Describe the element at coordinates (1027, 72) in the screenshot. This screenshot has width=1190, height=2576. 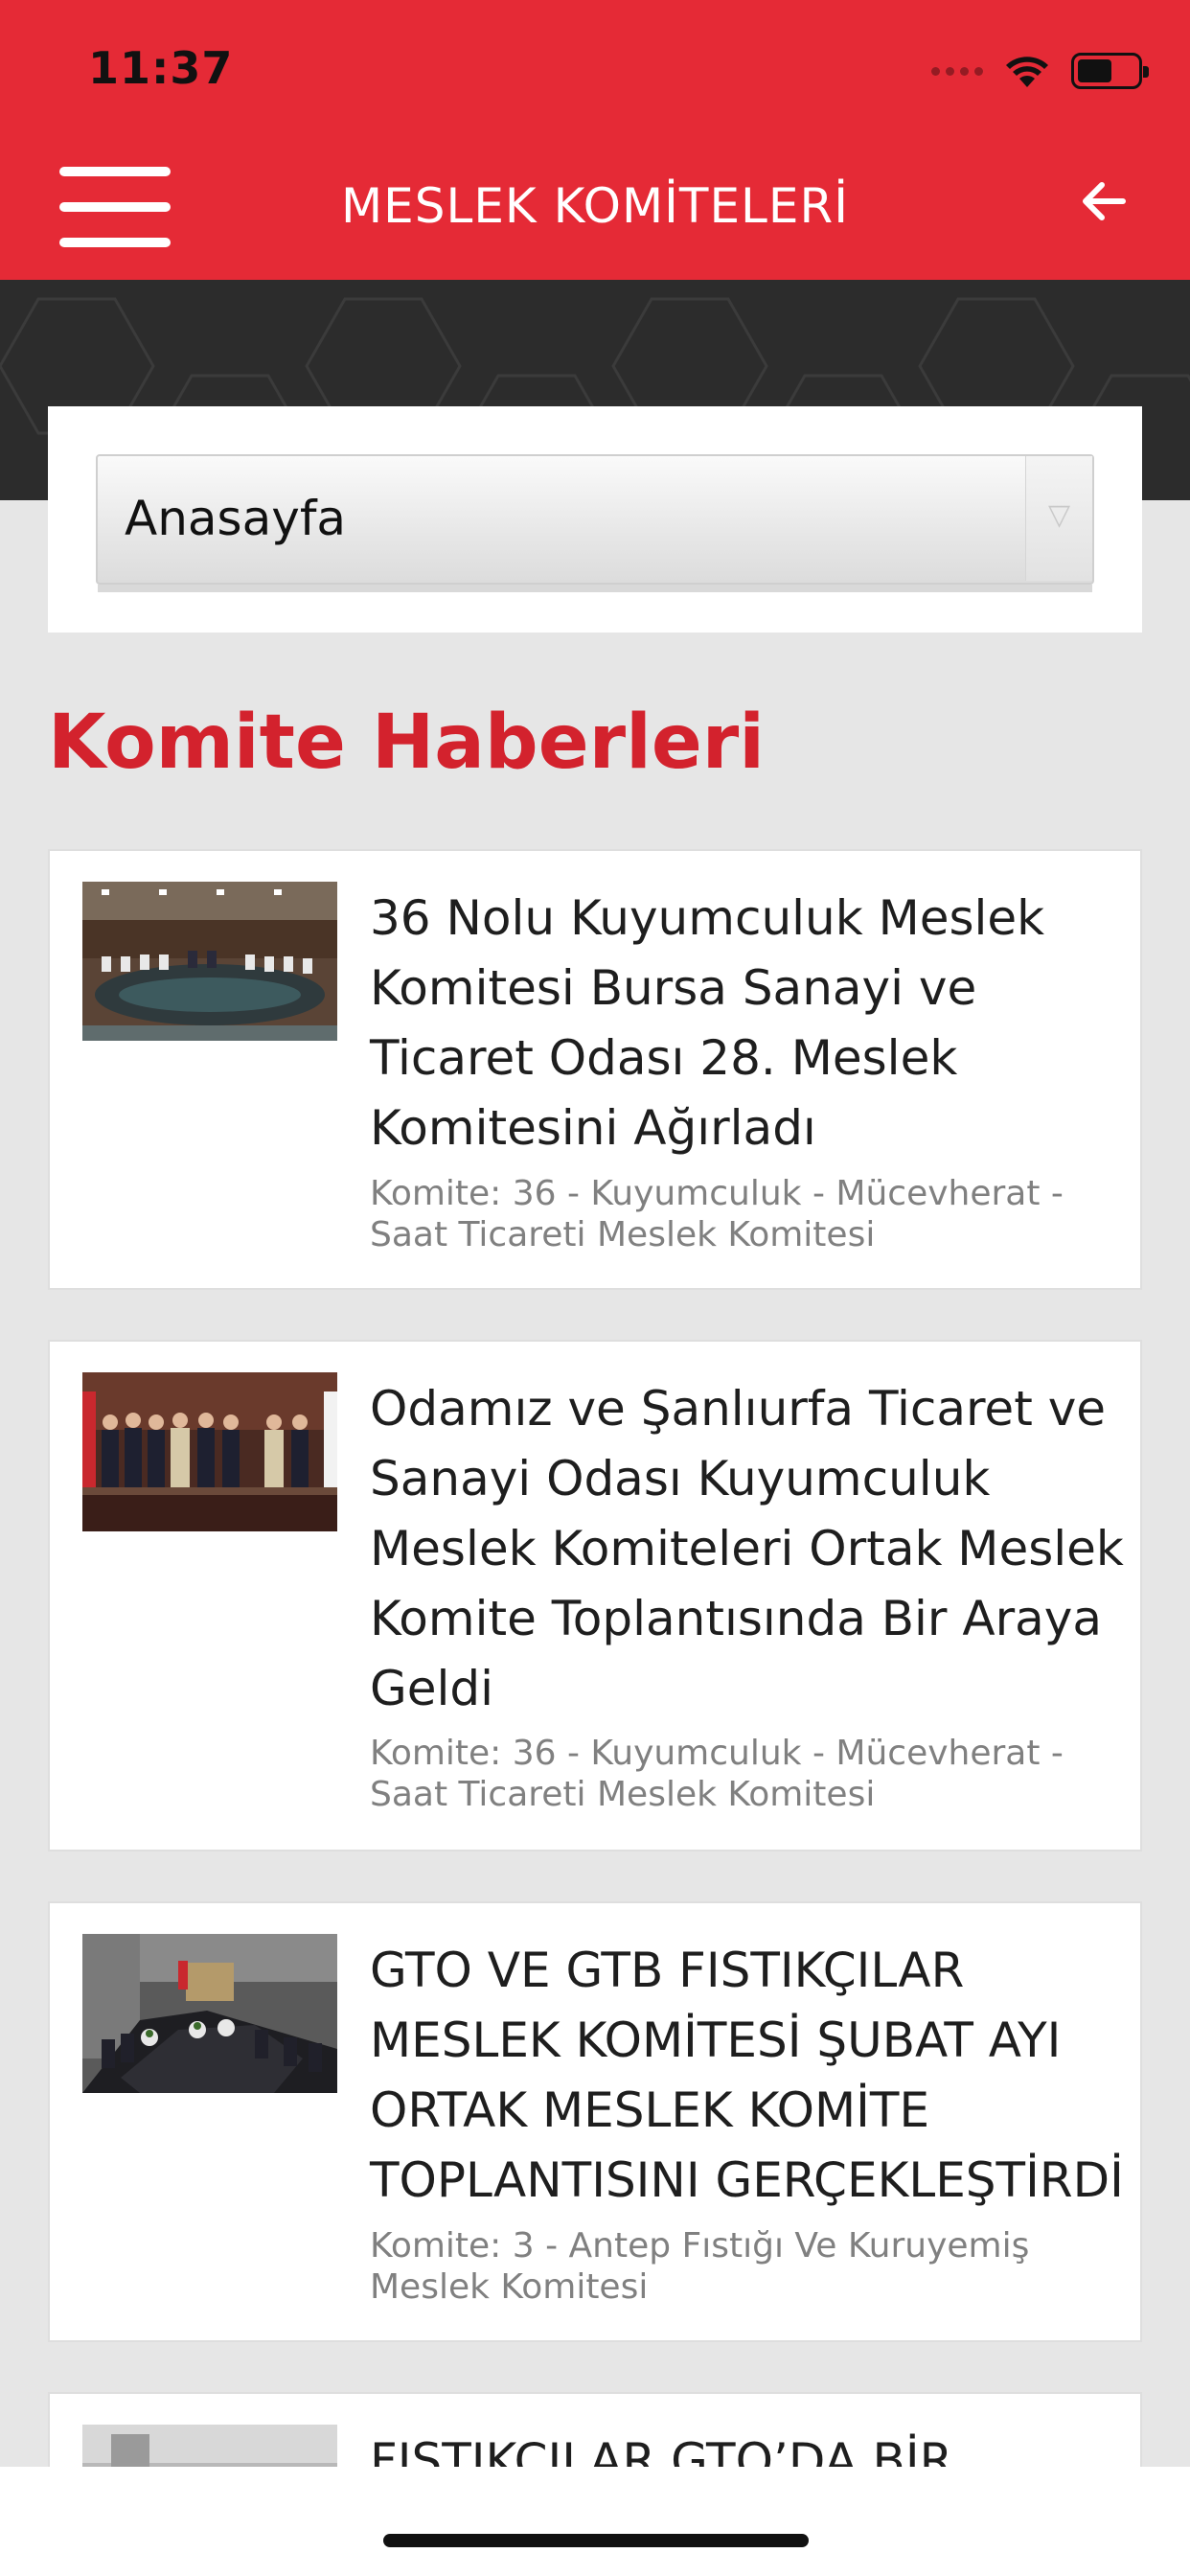
I see `wifi-icon` at that location.